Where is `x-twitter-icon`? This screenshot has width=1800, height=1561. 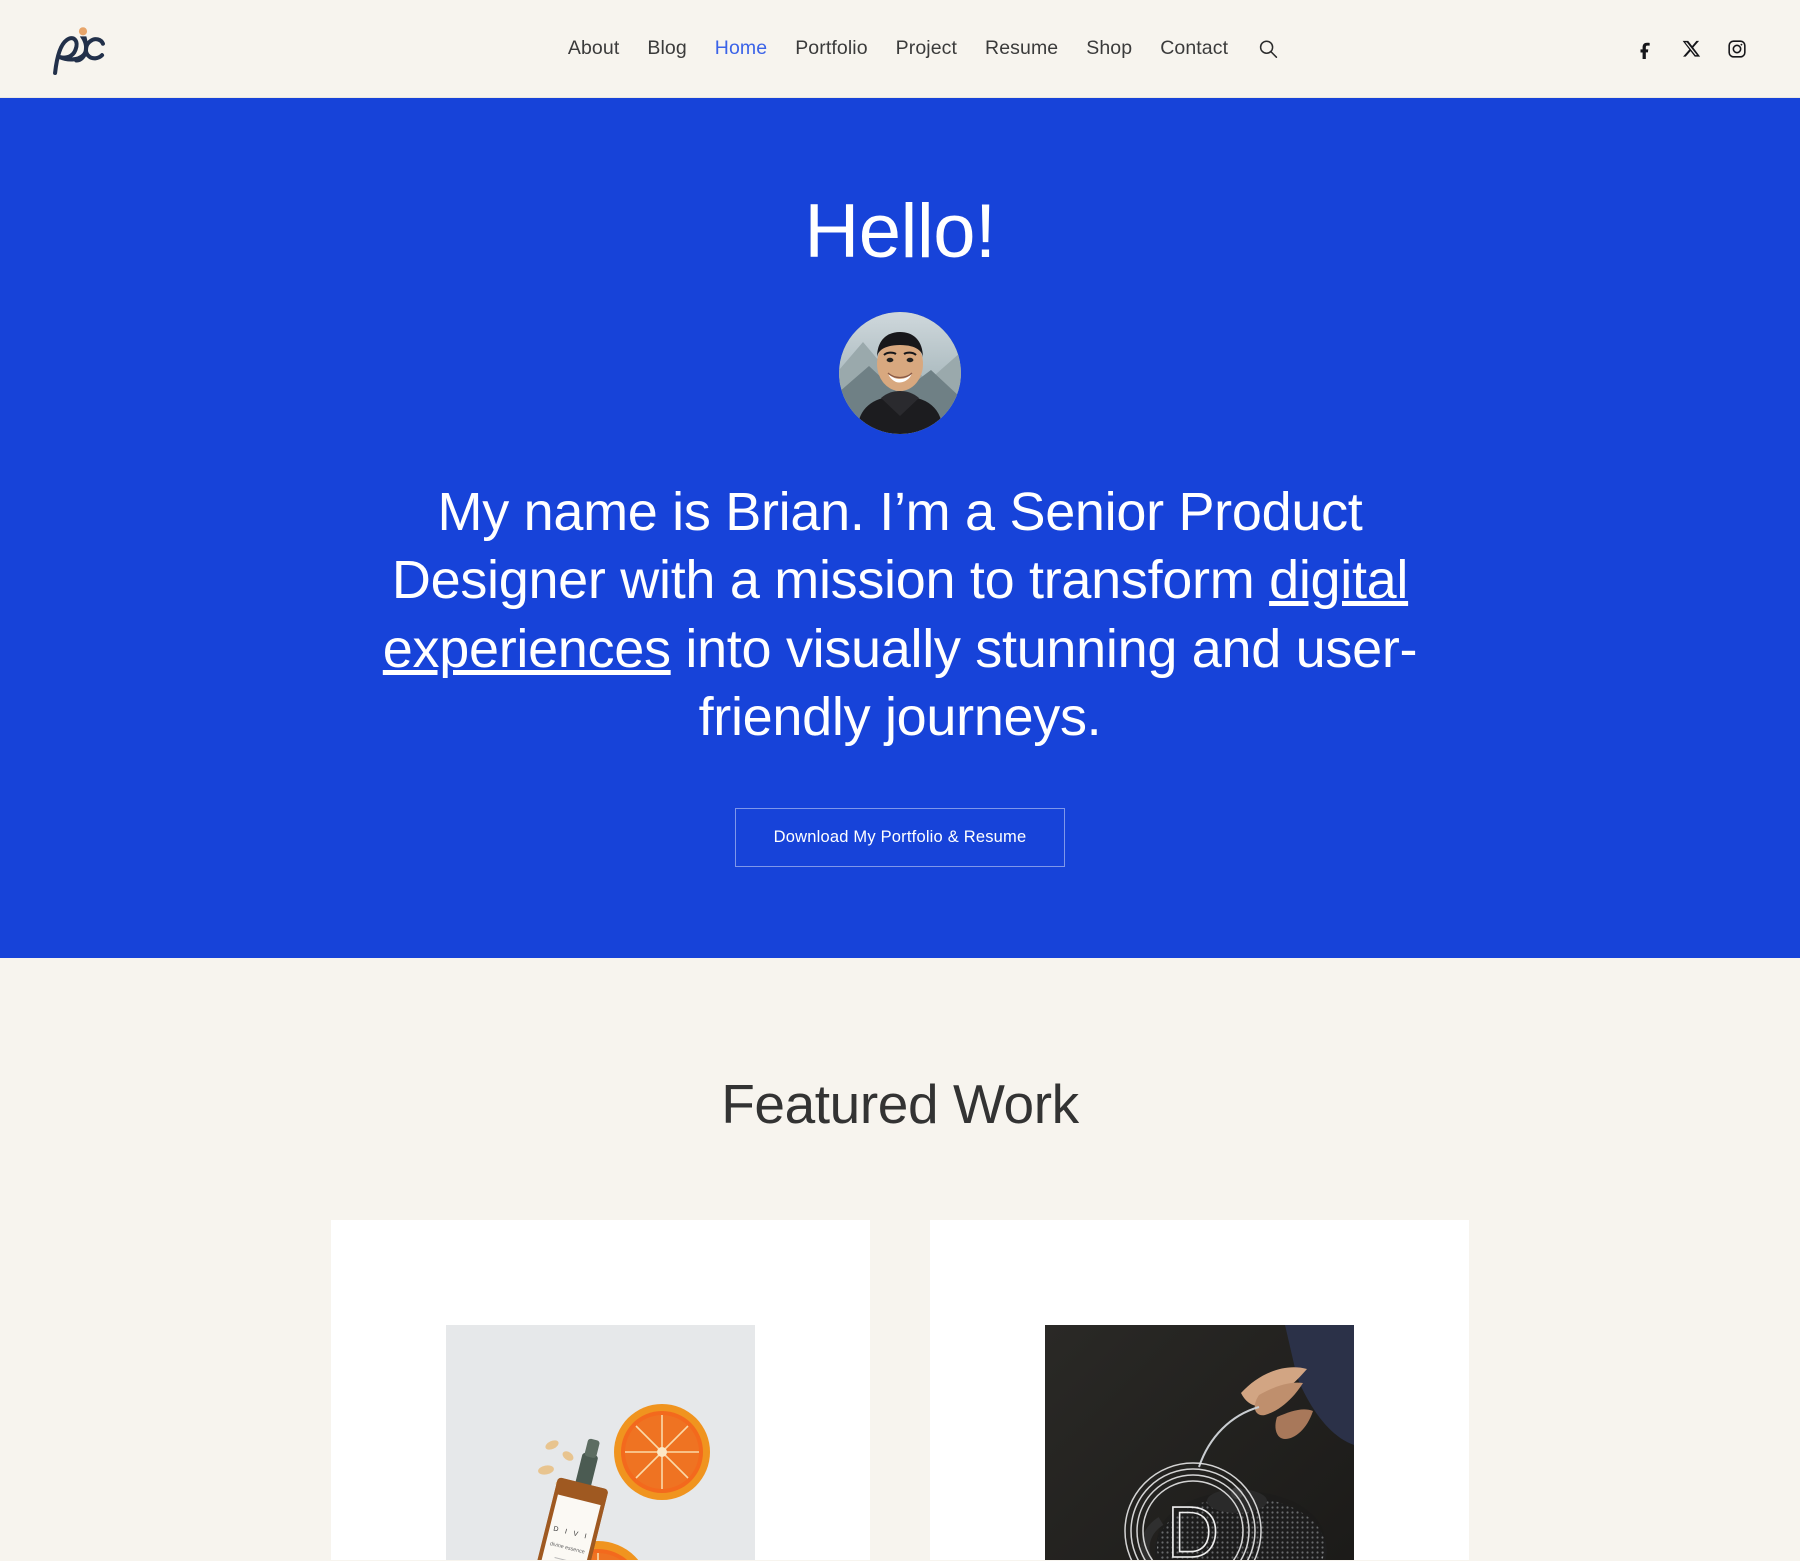
x-twitter-icon is located at coordinates (1691, 48).